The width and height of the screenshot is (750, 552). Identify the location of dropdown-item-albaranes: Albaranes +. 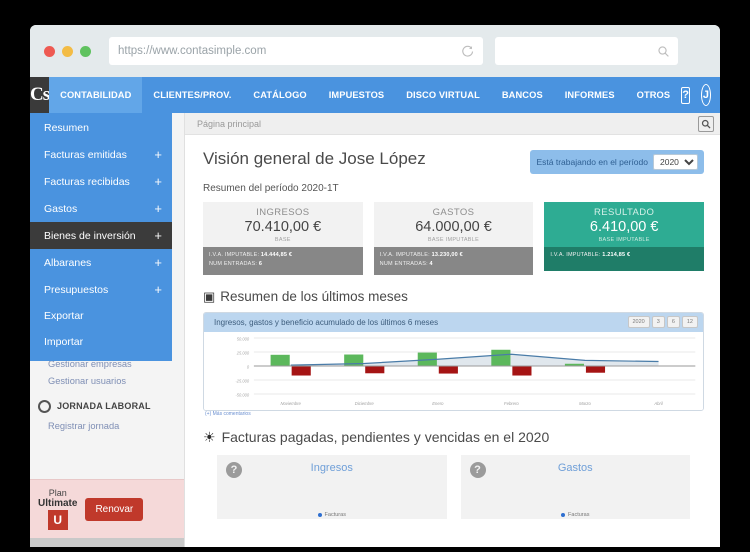
(101, 262).